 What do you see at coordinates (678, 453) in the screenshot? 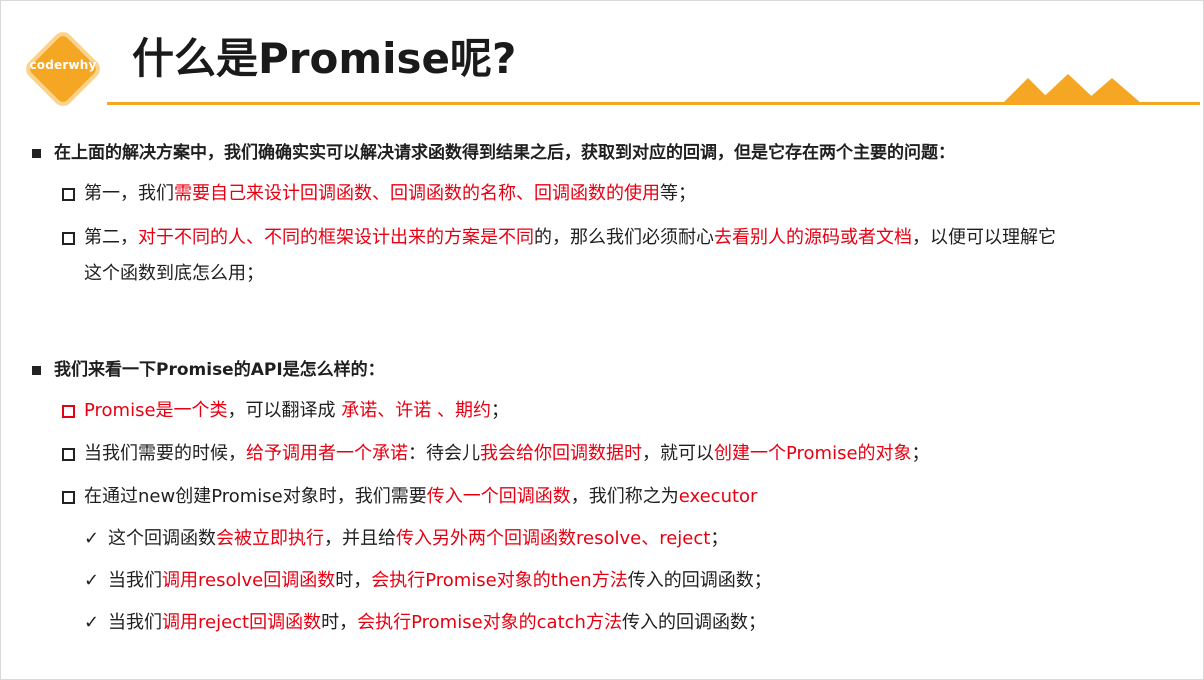
I see `text-run: ，就可以` at bounding box center [678, 453].